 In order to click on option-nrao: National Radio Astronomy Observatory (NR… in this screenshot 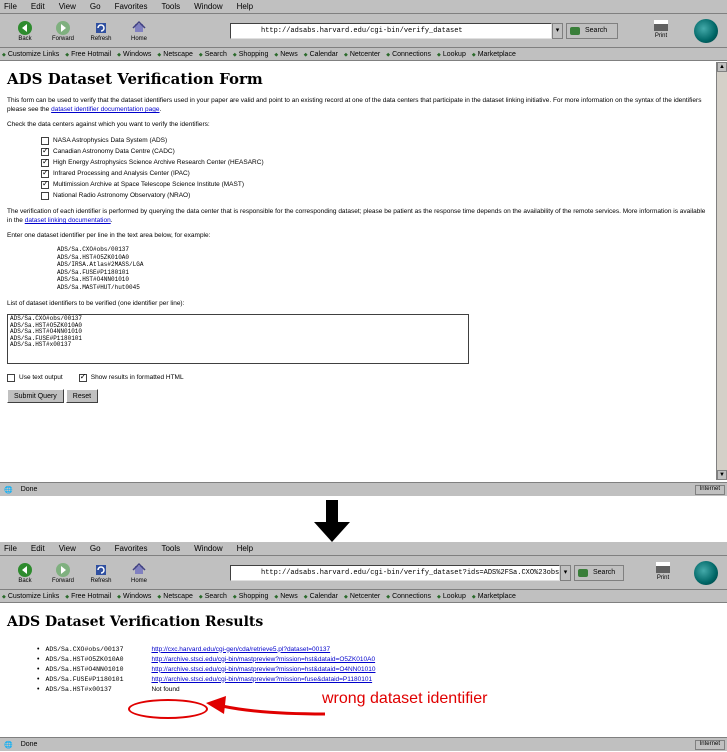, I will do `click(375, 195)`.